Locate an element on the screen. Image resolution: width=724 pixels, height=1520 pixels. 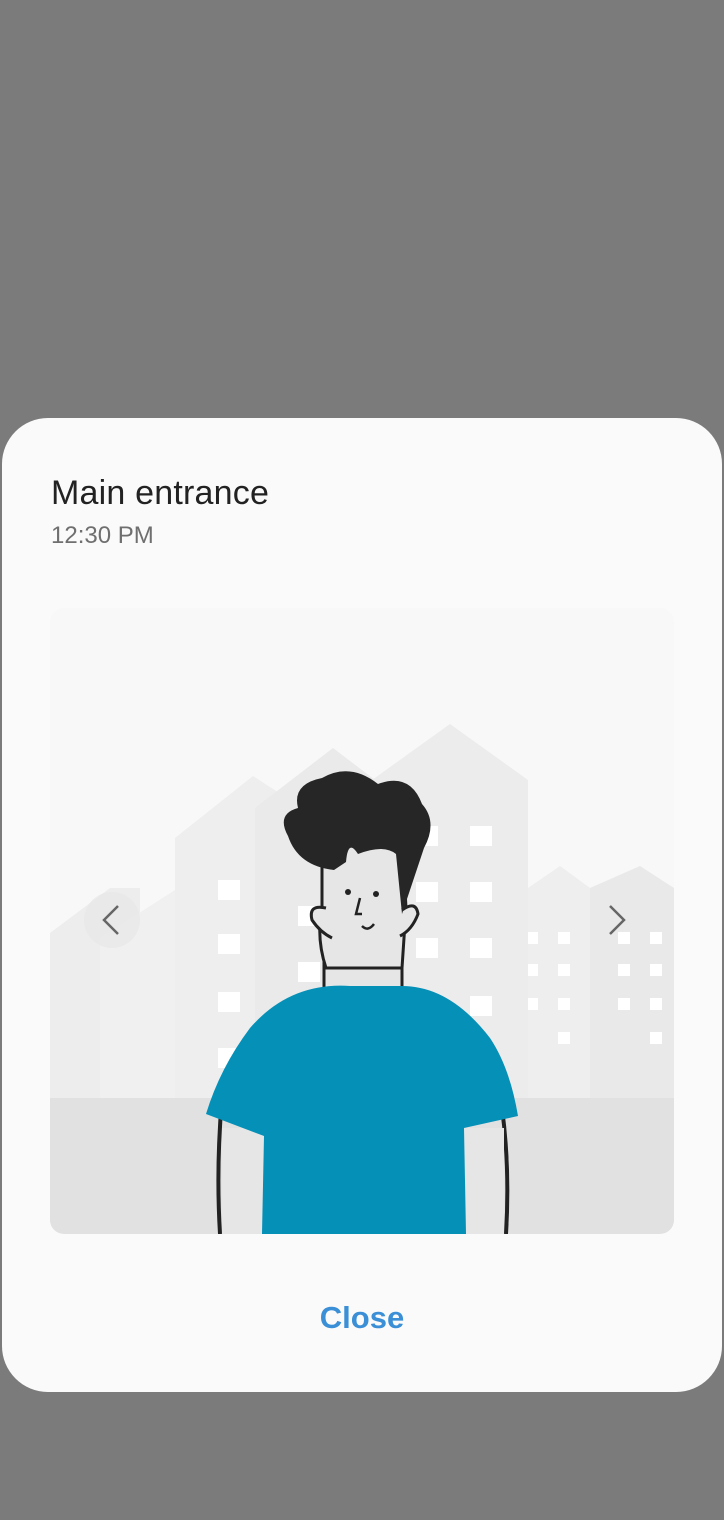
previous-button is located at coordinates (112, 920).